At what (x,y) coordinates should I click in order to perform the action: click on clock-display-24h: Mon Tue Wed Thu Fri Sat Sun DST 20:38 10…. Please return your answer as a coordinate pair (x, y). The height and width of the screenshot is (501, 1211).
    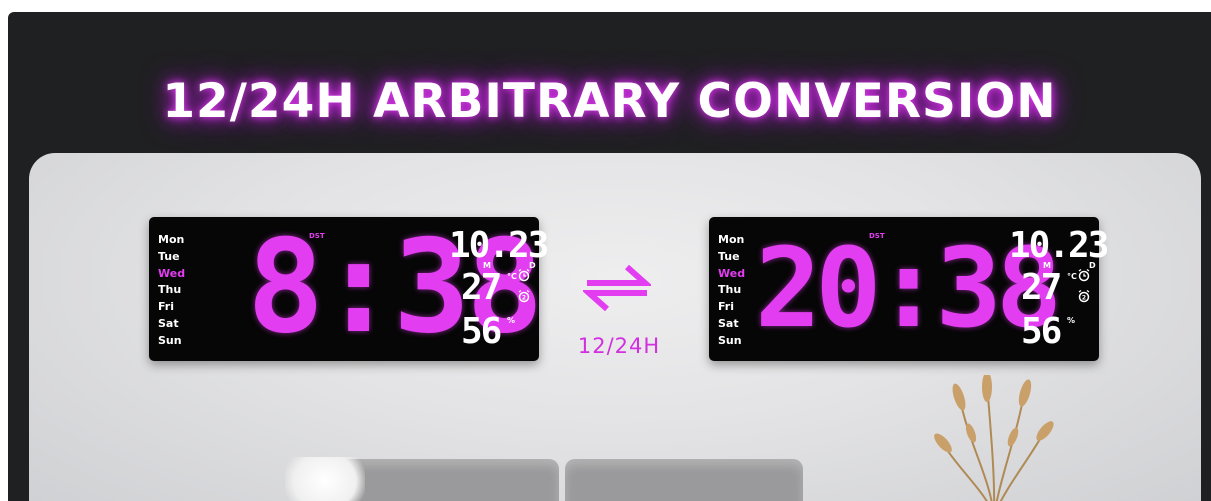
    Looking at the image, I should click on (909, 289).